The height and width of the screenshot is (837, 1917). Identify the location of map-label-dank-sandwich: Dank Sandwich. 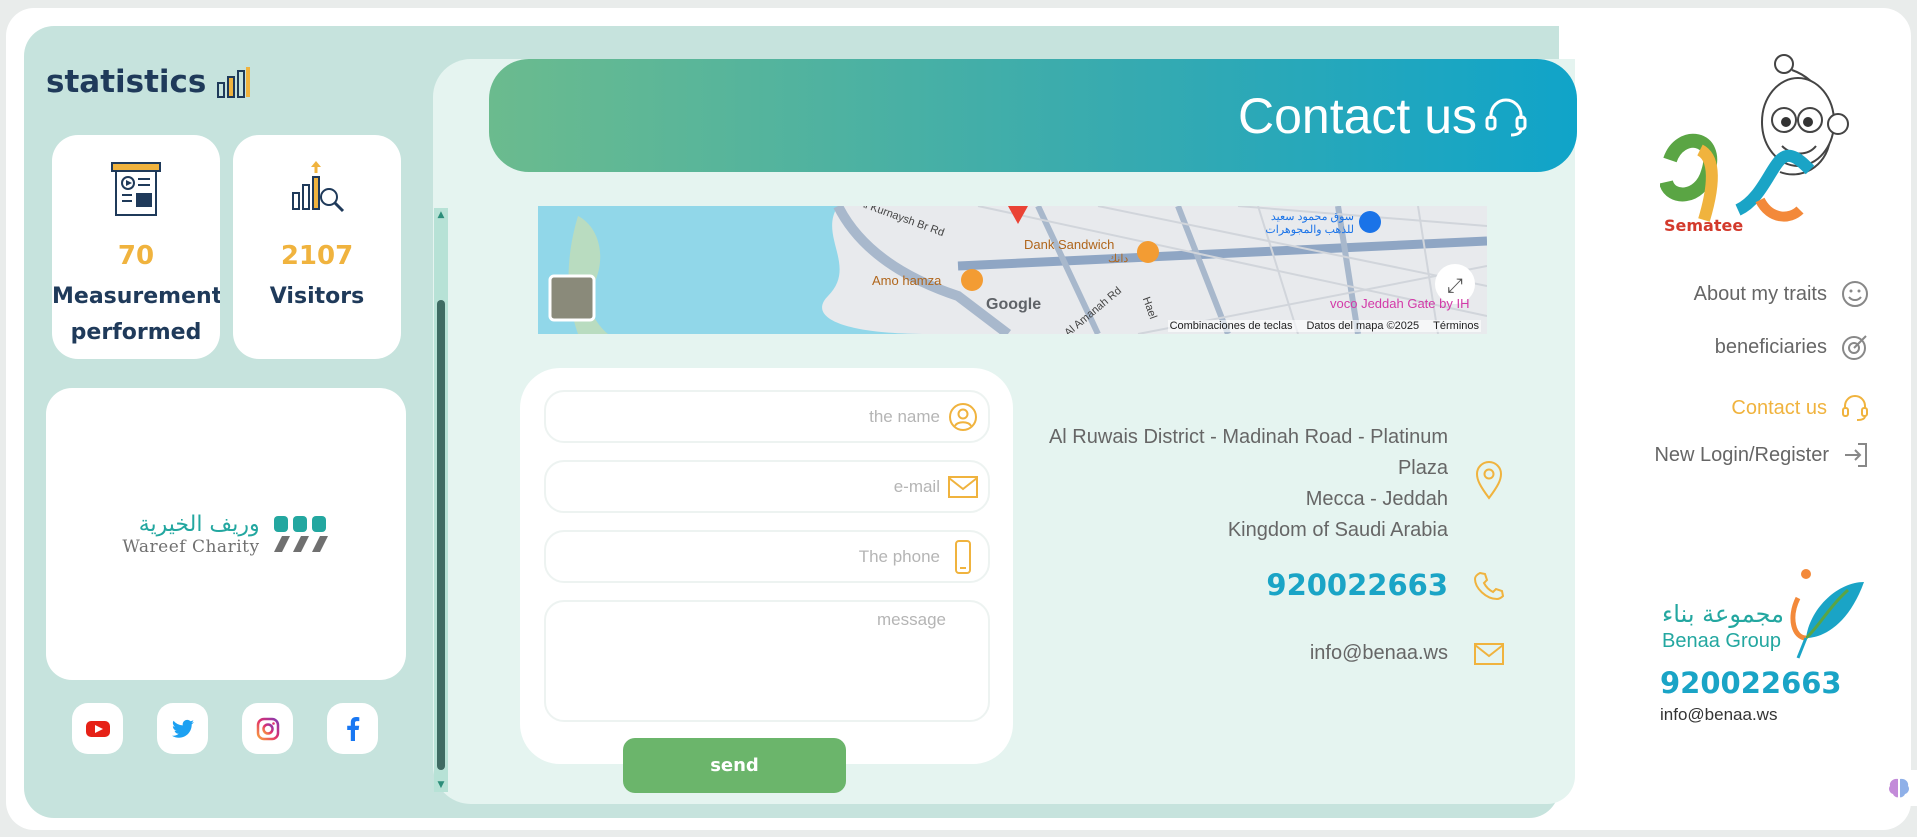
(1069, 244).